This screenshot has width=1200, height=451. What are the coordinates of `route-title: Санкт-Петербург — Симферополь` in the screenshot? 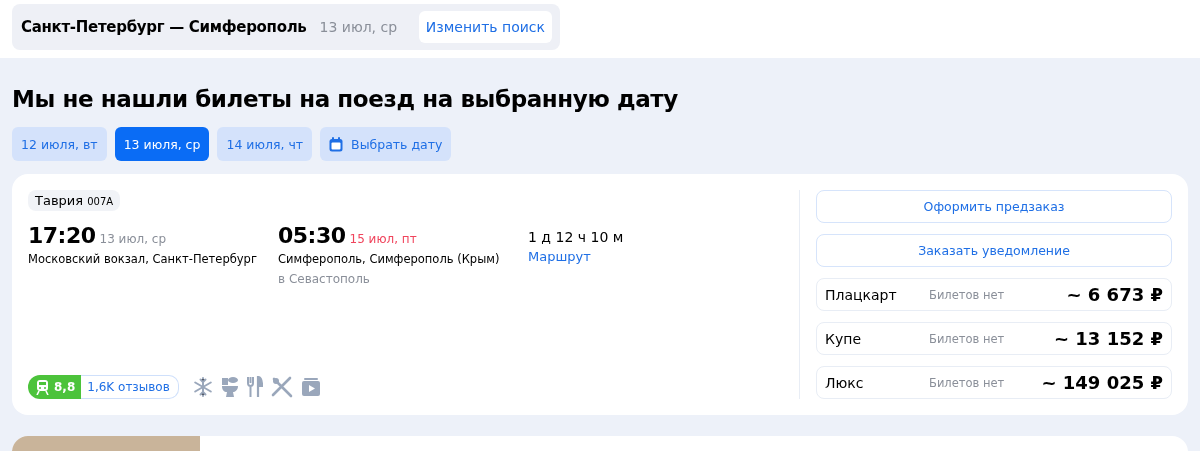 It's located at (164, 27).